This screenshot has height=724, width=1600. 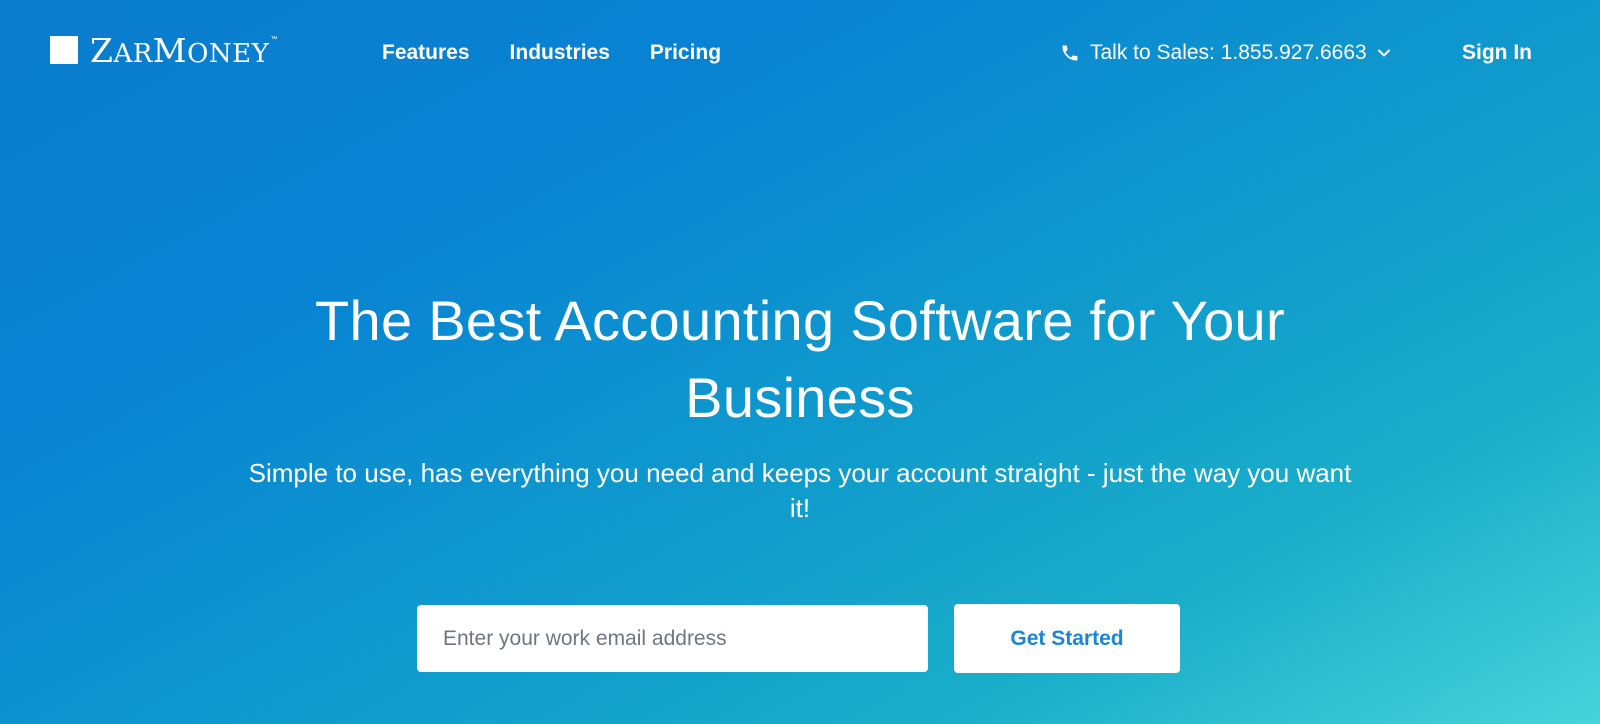 What do you see at coordinates (1497, 53) in the screenshot?
I see `sign-in-link: Sign In` at bounding box center [1497, 53].